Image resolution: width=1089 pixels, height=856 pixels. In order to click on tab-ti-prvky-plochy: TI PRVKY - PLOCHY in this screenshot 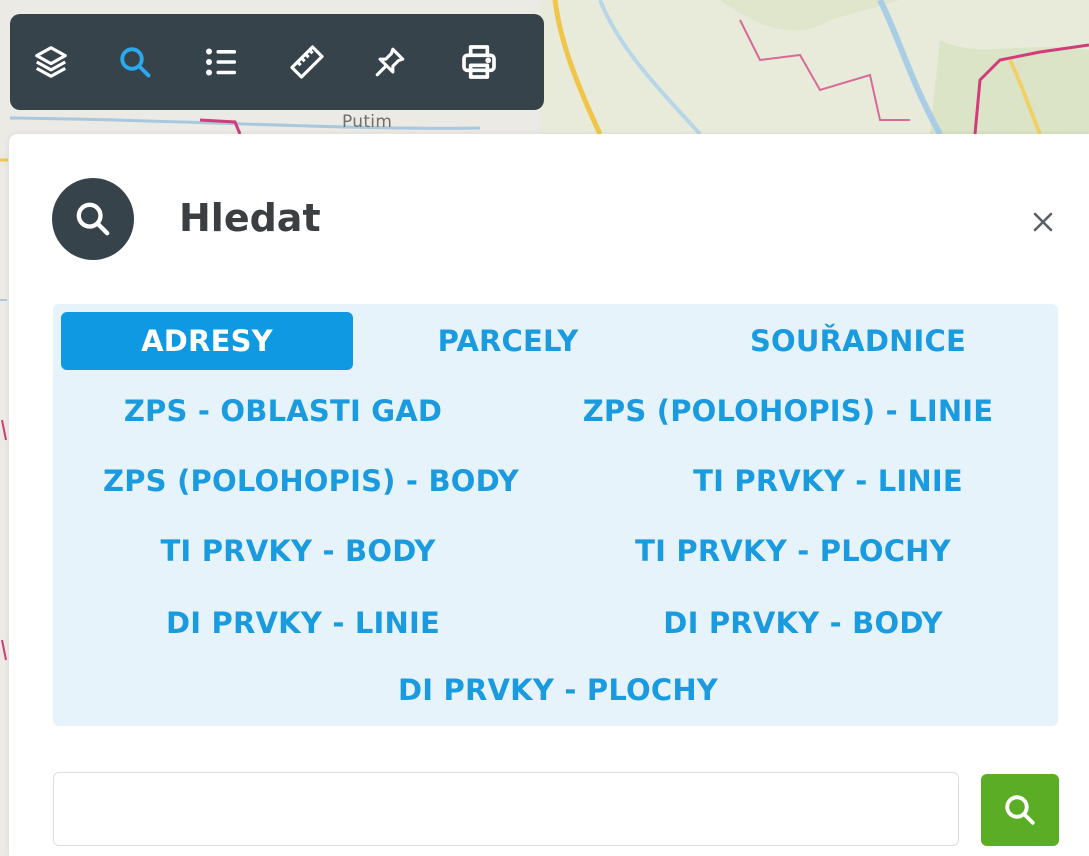, I will do `click(793, 551)`.